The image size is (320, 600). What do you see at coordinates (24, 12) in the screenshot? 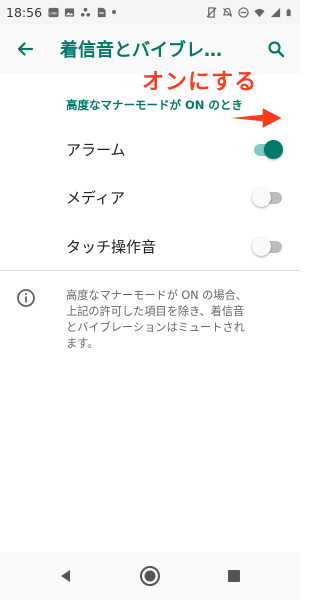
I see `status-time: 18:56` at bounding box center [24, 12].